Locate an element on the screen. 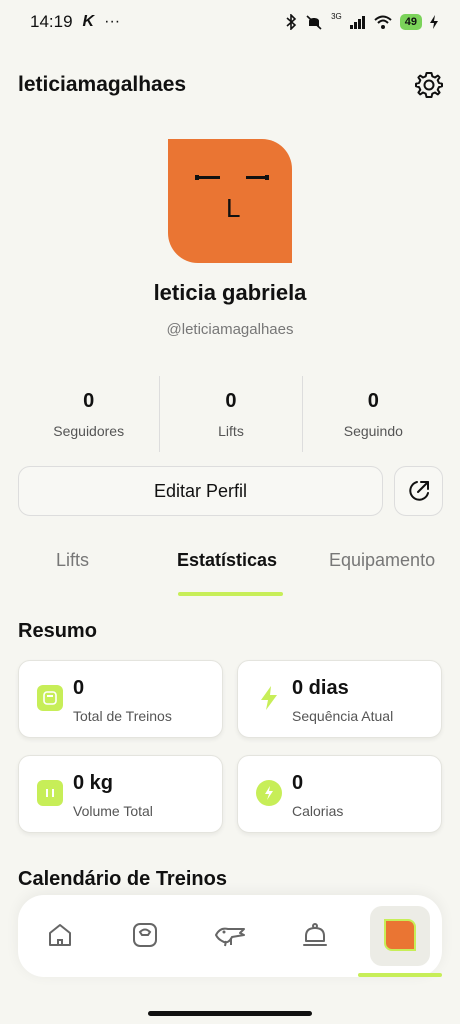  bell-icon is located at coordinates (315, 934).